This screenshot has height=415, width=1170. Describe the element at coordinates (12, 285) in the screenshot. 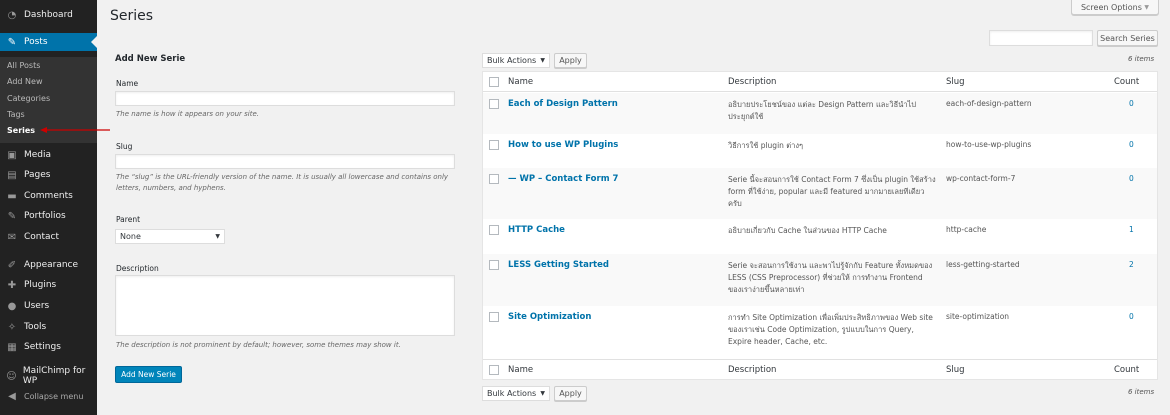

I see `plugin-icon: ✚` at that location.